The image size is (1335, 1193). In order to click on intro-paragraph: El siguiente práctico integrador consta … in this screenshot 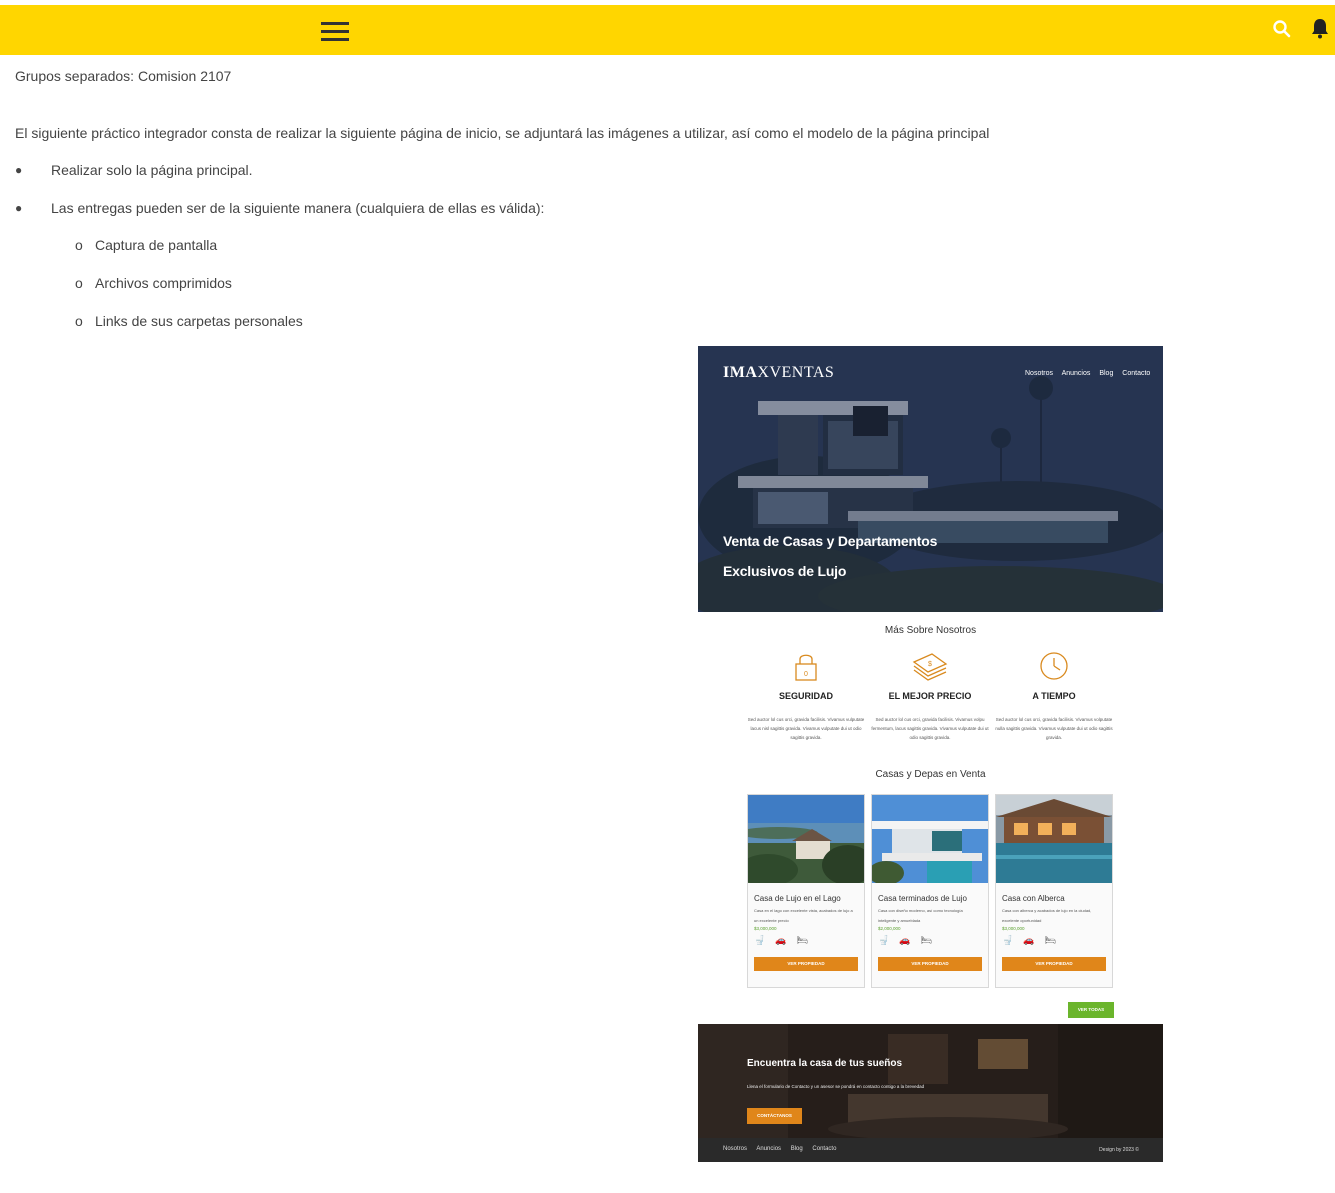, I will do `click(502, 133)`.